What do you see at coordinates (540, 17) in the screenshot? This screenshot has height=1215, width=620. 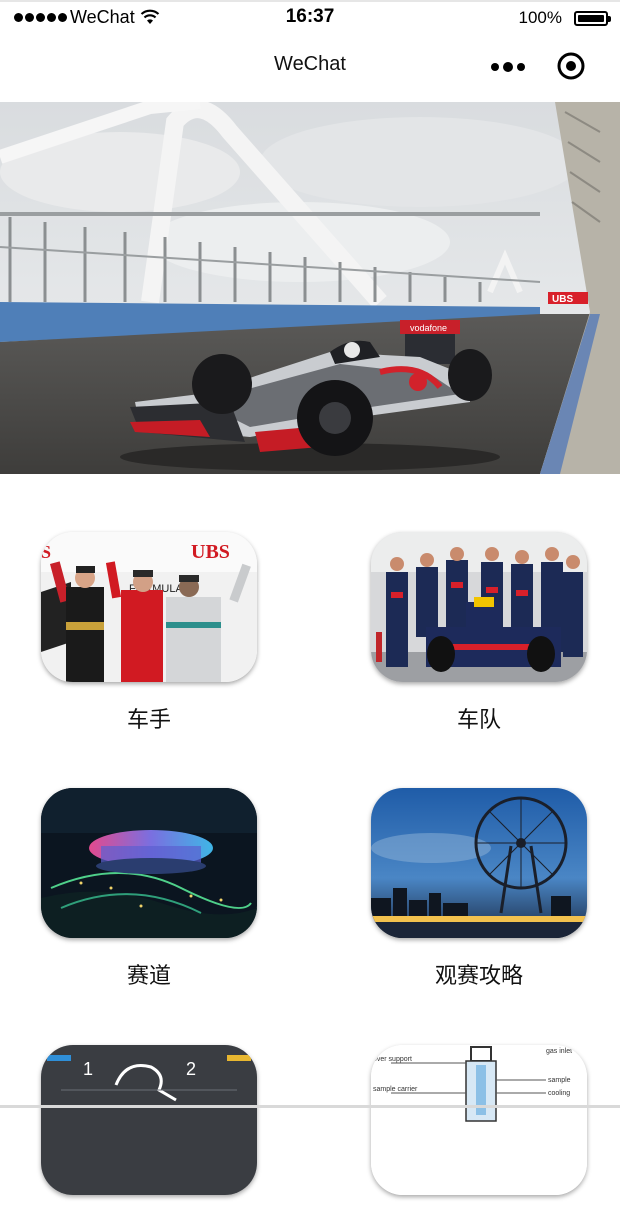 I see `battery-percent: 100%` at bounding box center [540, 17].